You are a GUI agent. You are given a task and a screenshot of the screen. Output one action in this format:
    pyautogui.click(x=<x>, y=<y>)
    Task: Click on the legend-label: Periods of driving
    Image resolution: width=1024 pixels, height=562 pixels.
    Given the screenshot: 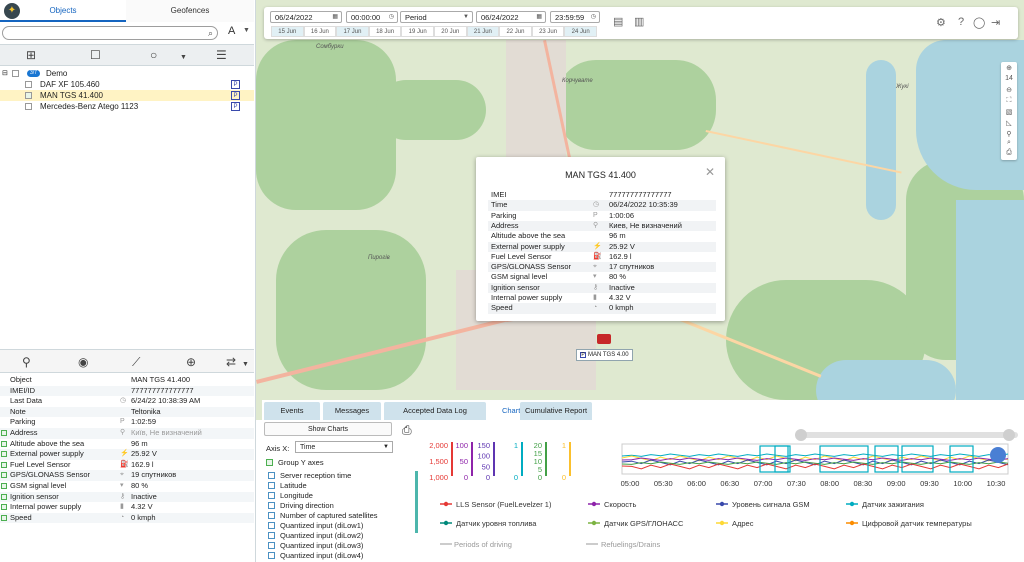 What is the action you would take?
    pyautogui.click(x=483, y=544)
    